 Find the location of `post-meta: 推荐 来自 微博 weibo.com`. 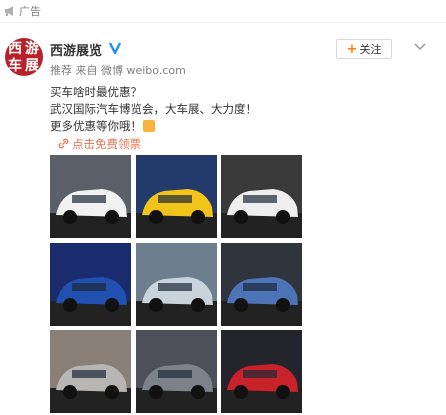

post-meta: 推荐 来自 微博 weibo.com is located at coordinates (118, 70).